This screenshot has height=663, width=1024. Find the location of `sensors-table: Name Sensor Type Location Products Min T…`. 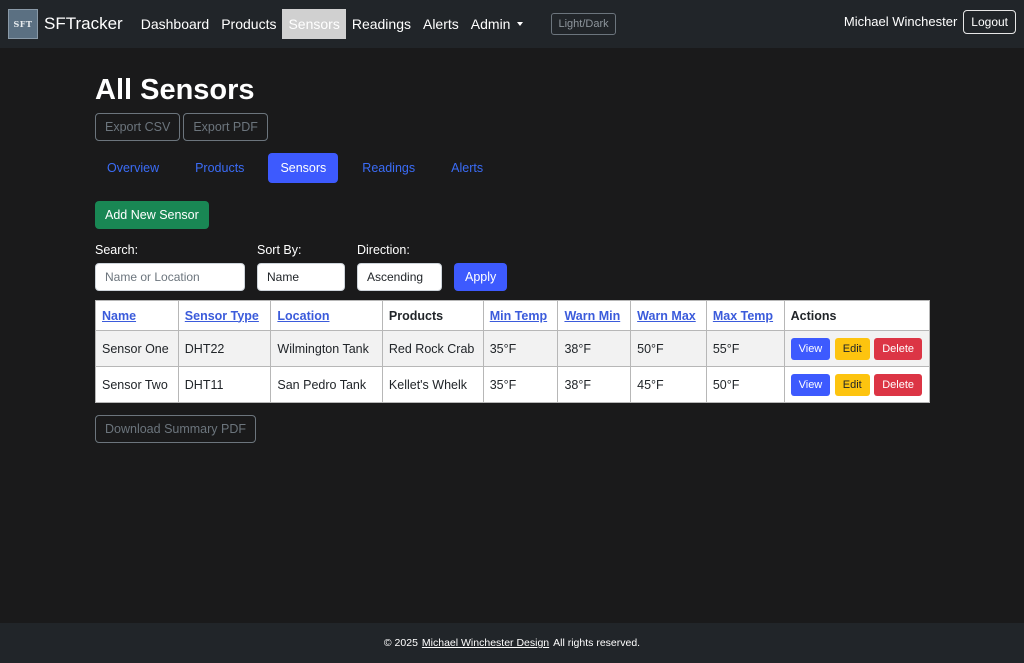

sensors-table: Name Sensor Type Location Products Min T… is located at coordinates (513, 351).